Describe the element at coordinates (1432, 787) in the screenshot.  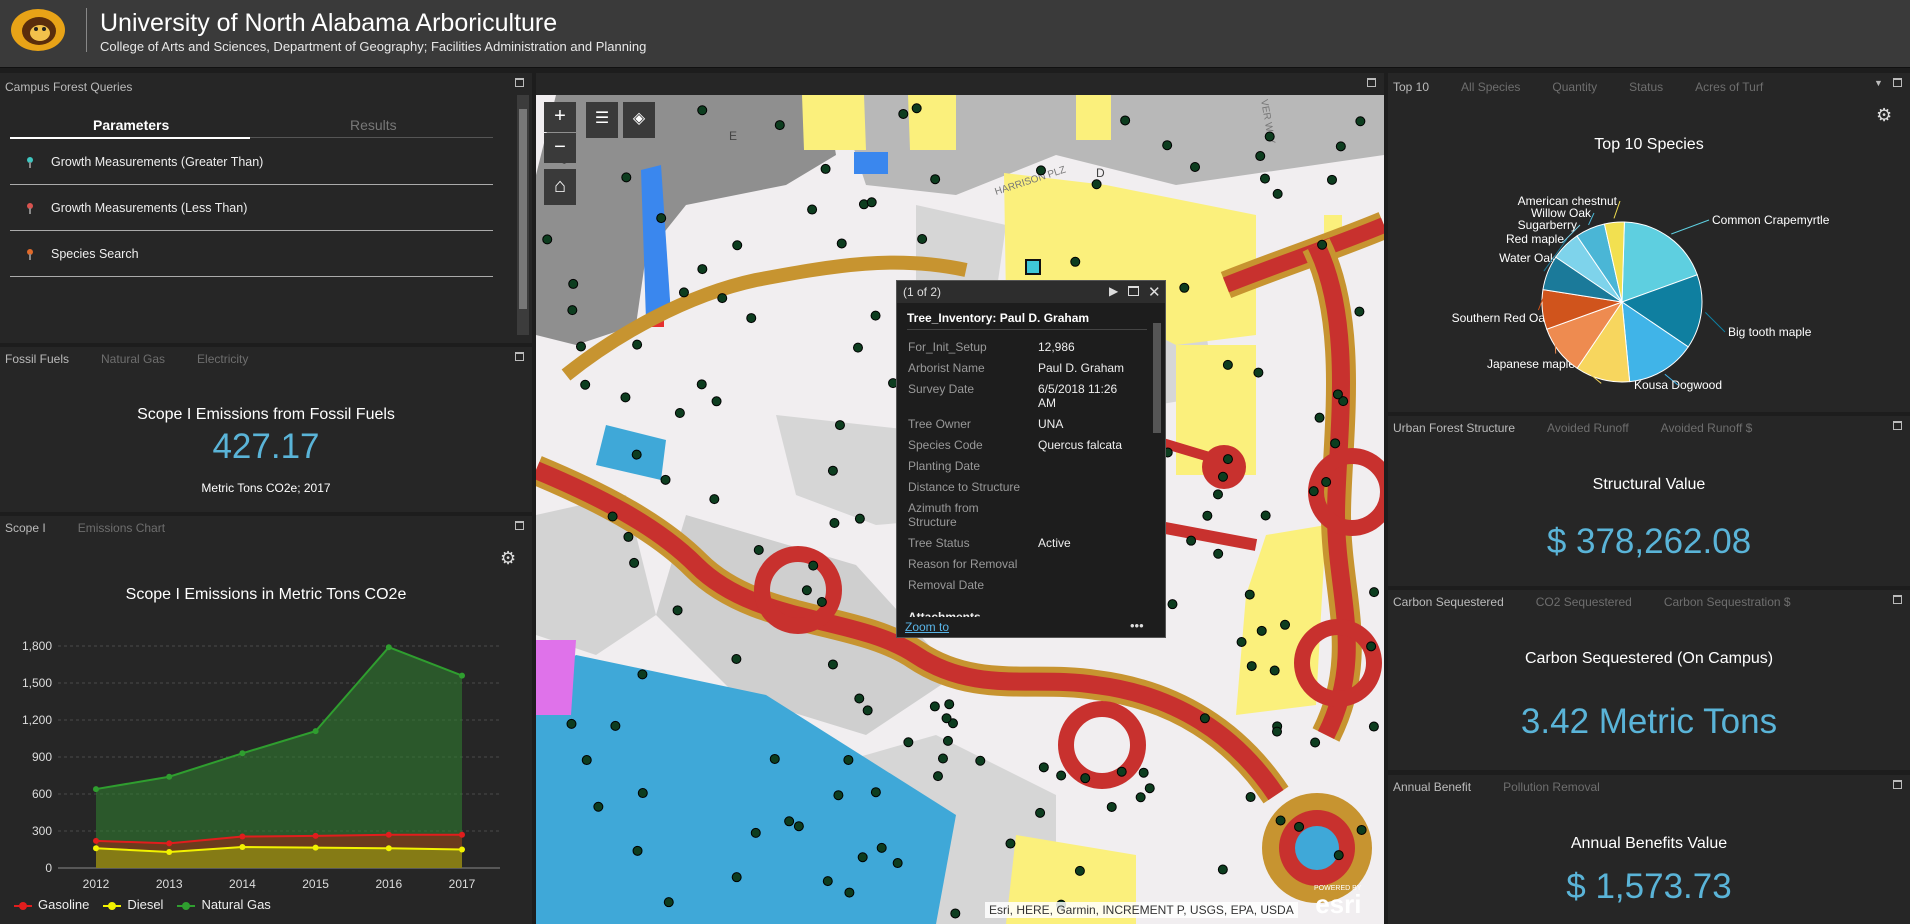
I see `tab-annual-benefit: Annual Benefit` at that location.